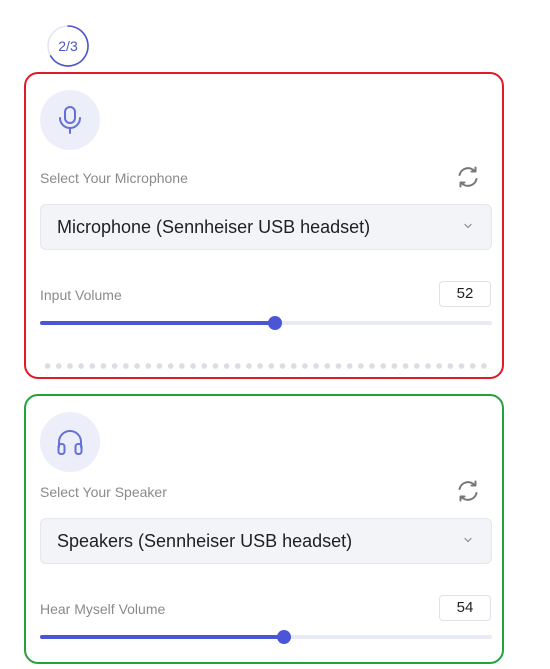 This screenshot has width=550, height=669. I want to click on microphone-refresh-button, so click(468, 177).